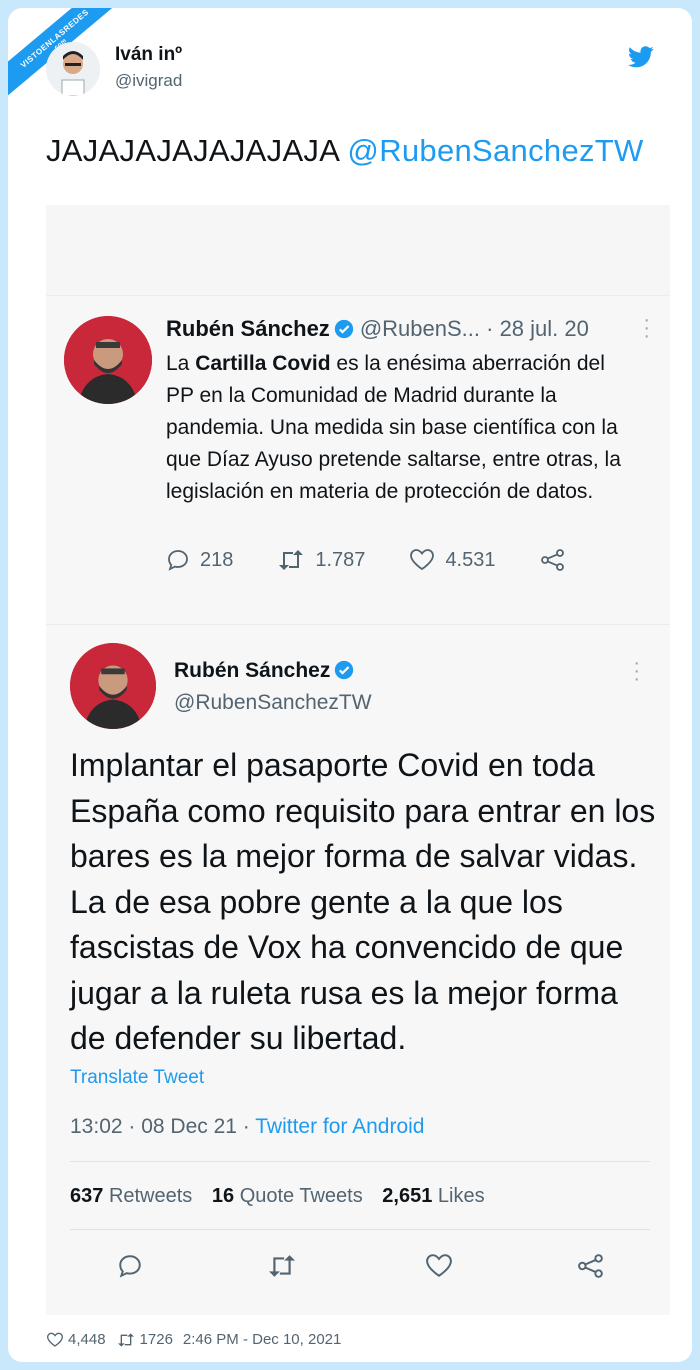  Describe the element at coordinates (113, 686) in the screenshot. I see `main-avatar` at that location.